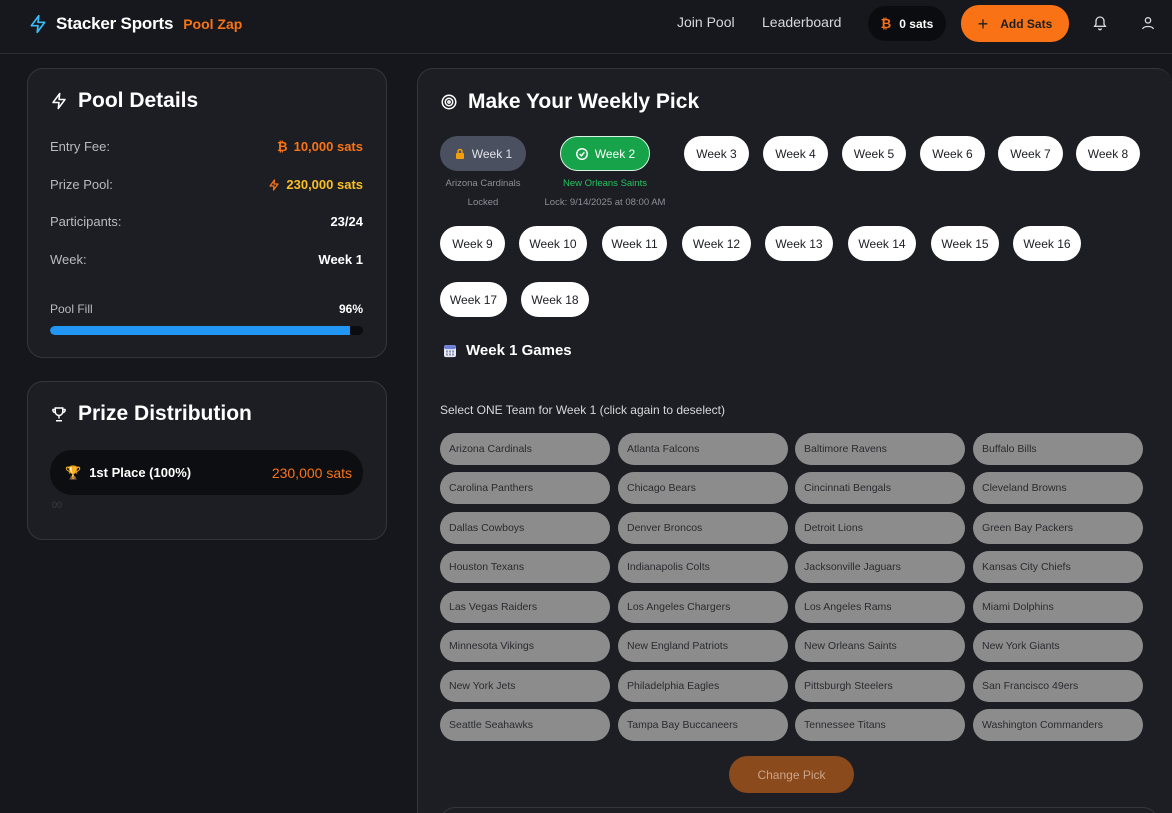 The width and height of the screenshot is (1172, 813). What do you see at coordinates (80, 146) in the screenshot?
I see `entry-fee-label: Entry Fee:` at bounding box center [80, 146].